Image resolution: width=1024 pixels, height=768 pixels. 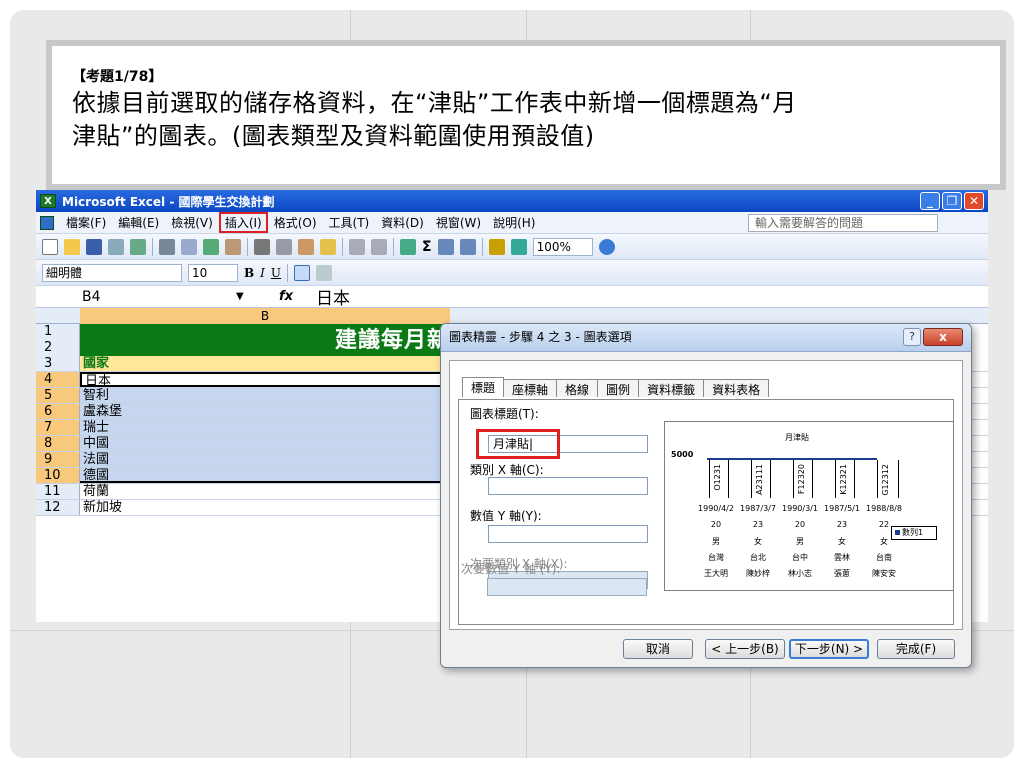 What do you see at coordinates (265, 475) in the screenshot?
I see `data-cell: 德國` at bounding box center [265, 475].